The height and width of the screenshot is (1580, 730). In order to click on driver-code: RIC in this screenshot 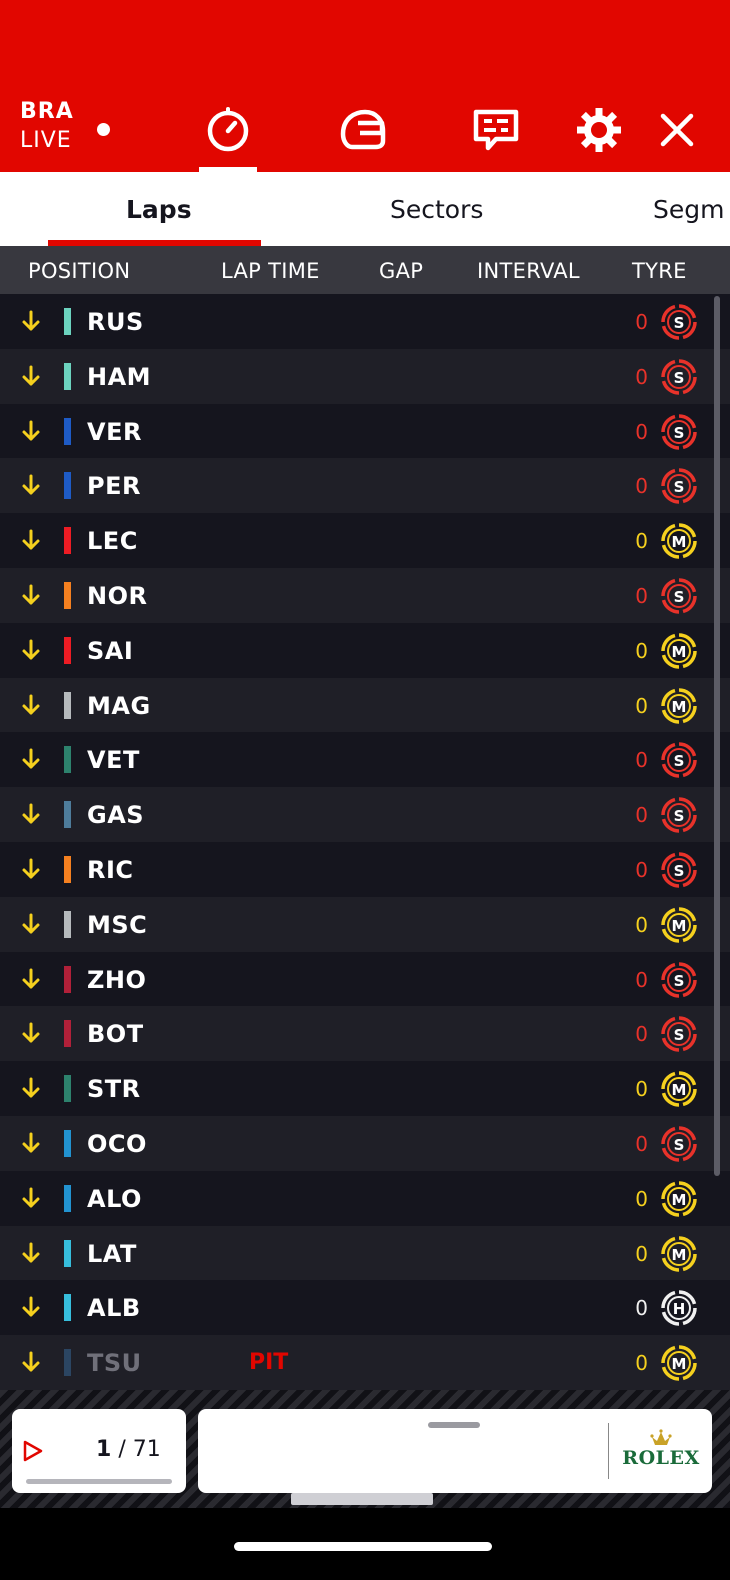, I will do `click(110, 870)`.